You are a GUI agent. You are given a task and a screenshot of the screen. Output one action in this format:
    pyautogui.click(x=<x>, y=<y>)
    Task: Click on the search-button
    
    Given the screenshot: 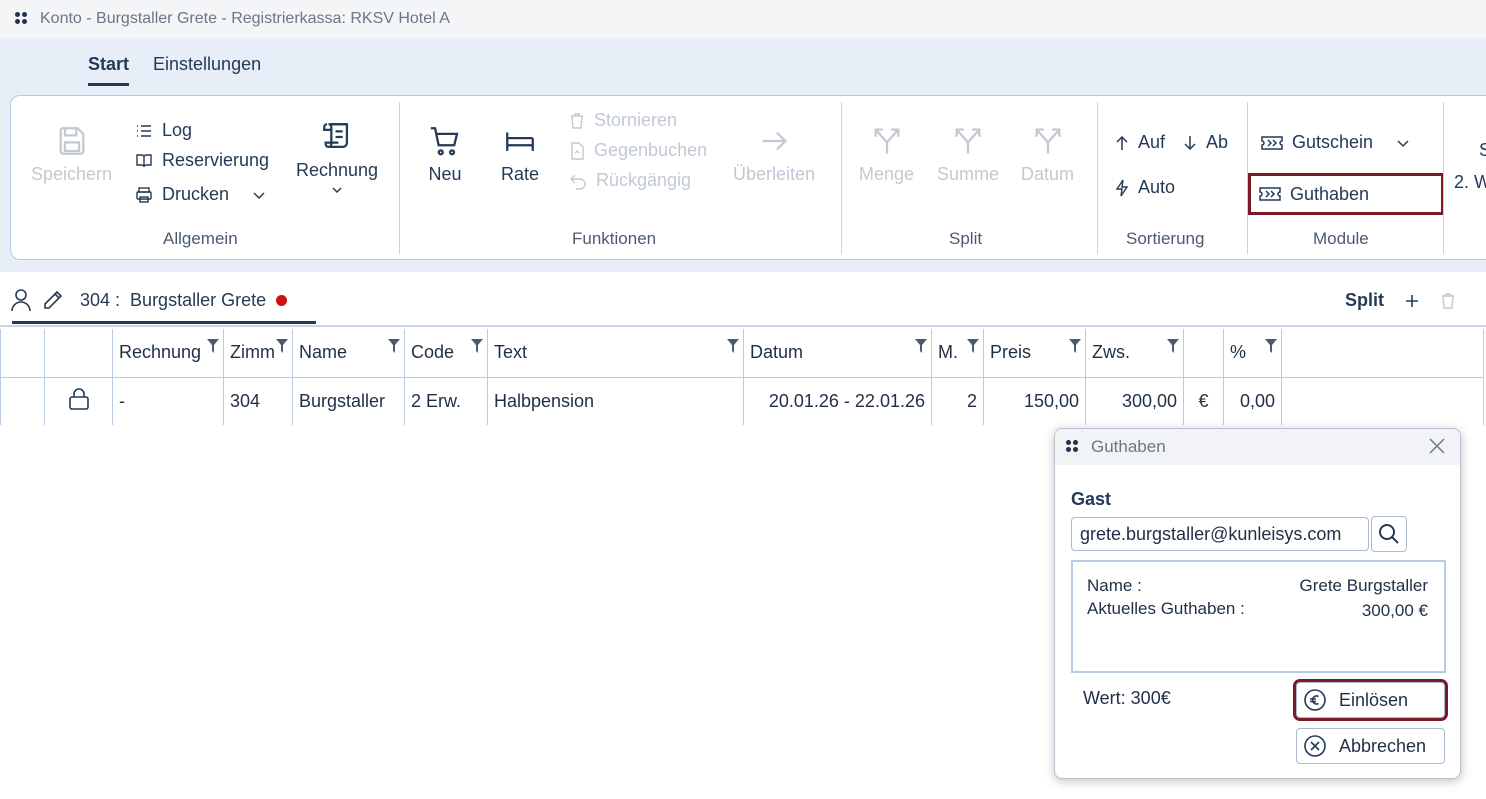 What is the action you would take?
    pyautogui.click(x=1389, y=534)
    